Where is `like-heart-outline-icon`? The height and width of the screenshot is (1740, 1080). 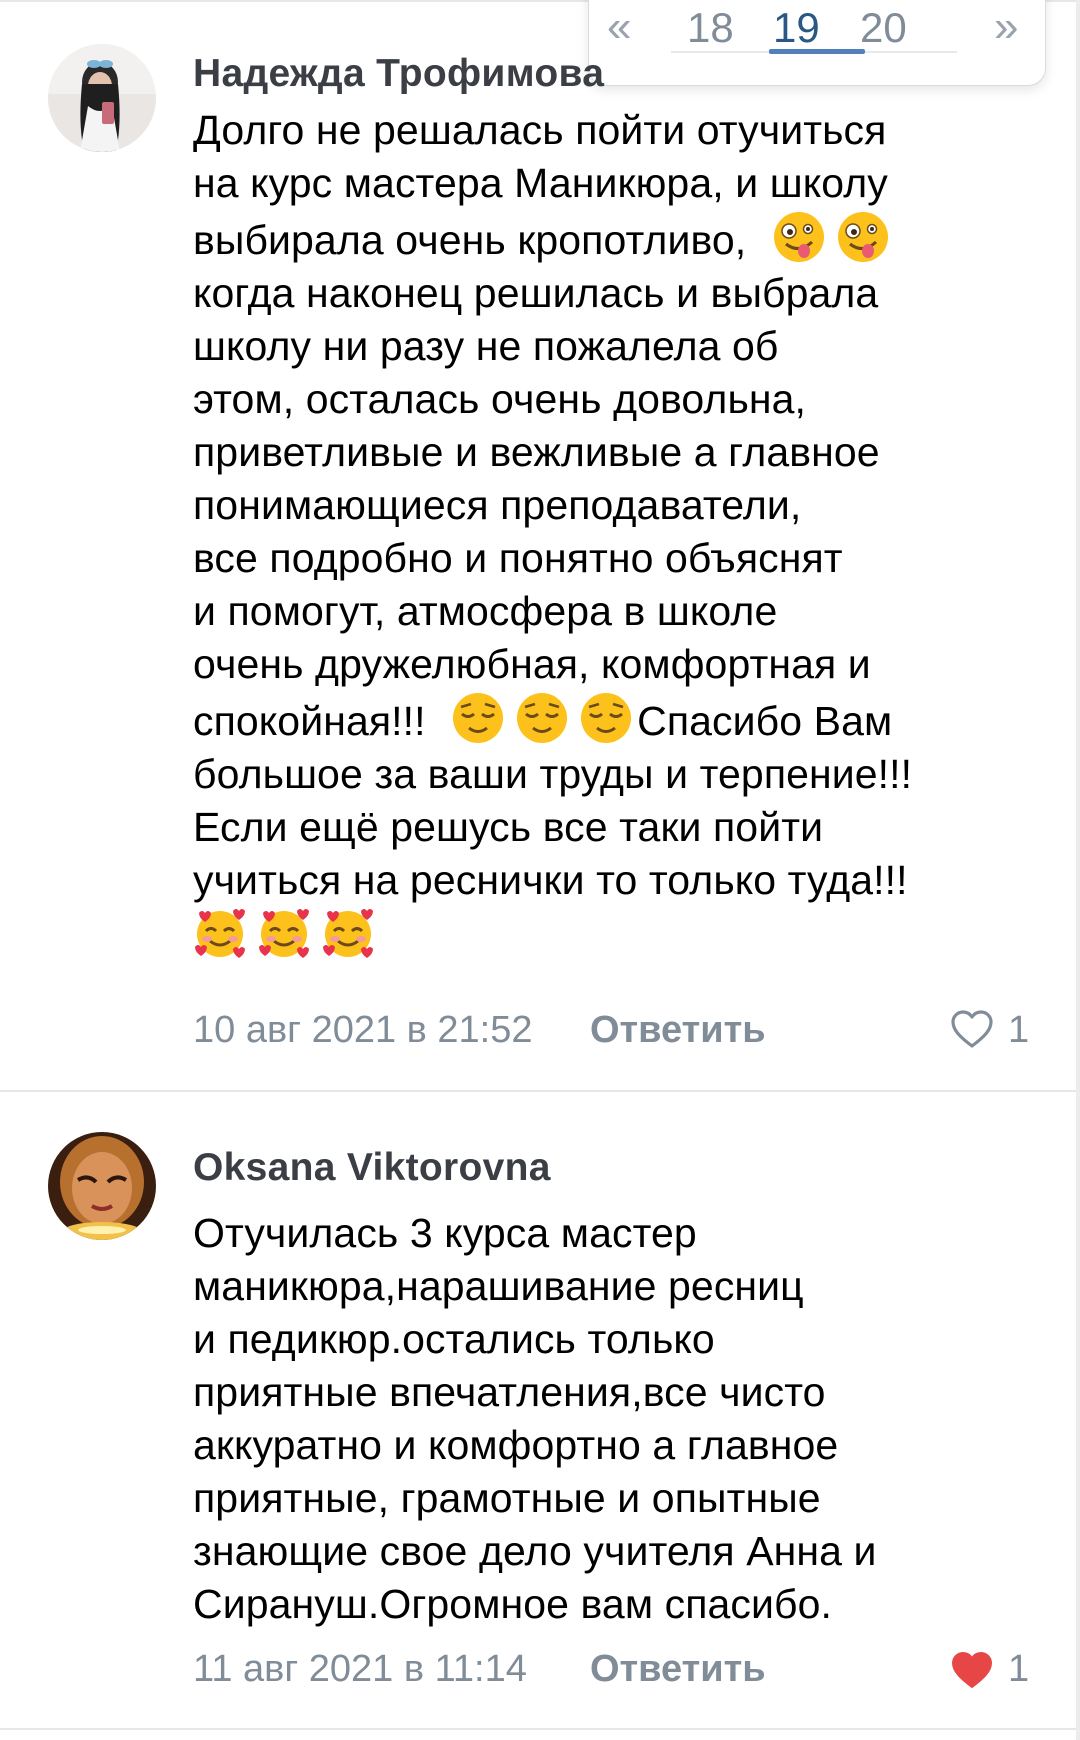
like-heart-outline-icon is located at coordinates (972, 1029).